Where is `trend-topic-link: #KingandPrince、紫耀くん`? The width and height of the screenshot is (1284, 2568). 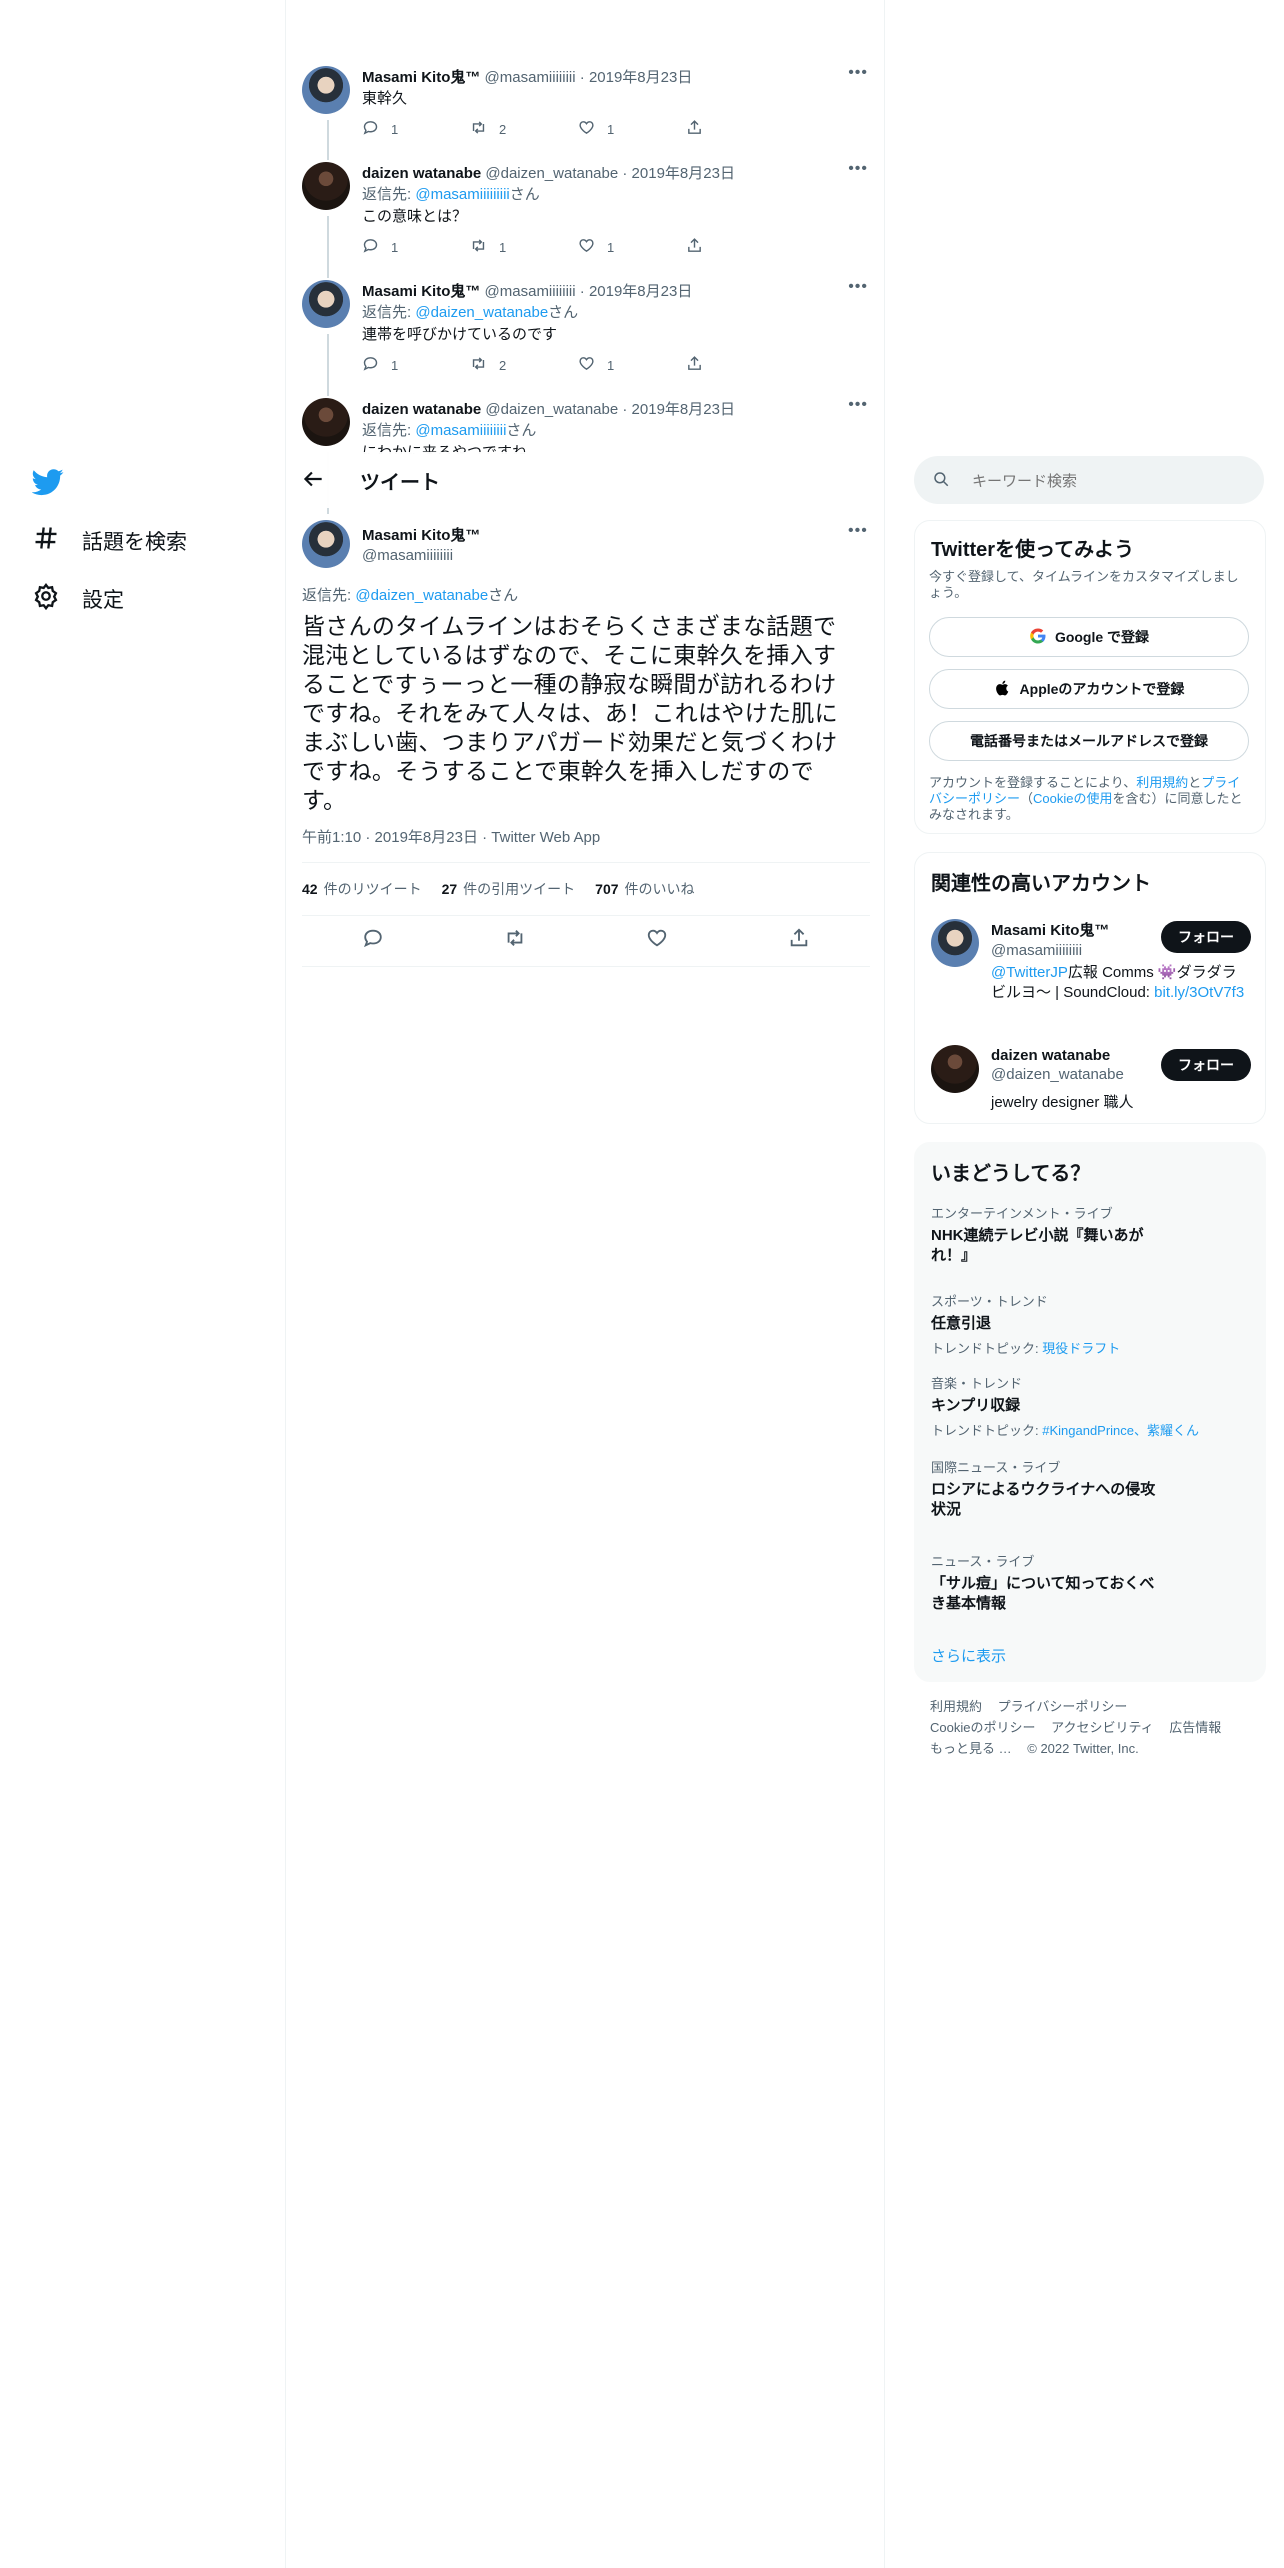 trend-topic-link: #KingandPrince、紫耀くん is located at coordinates (1120, 1430).